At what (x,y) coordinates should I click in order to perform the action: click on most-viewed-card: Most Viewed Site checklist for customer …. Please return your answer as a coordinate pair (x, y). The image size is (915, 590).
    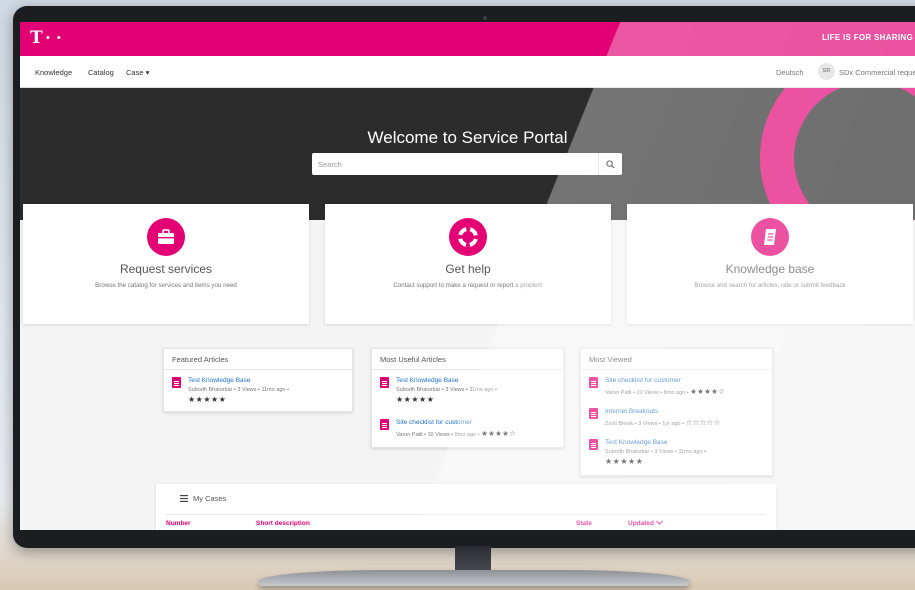
    Looking at the image, I should click on (676, 412).